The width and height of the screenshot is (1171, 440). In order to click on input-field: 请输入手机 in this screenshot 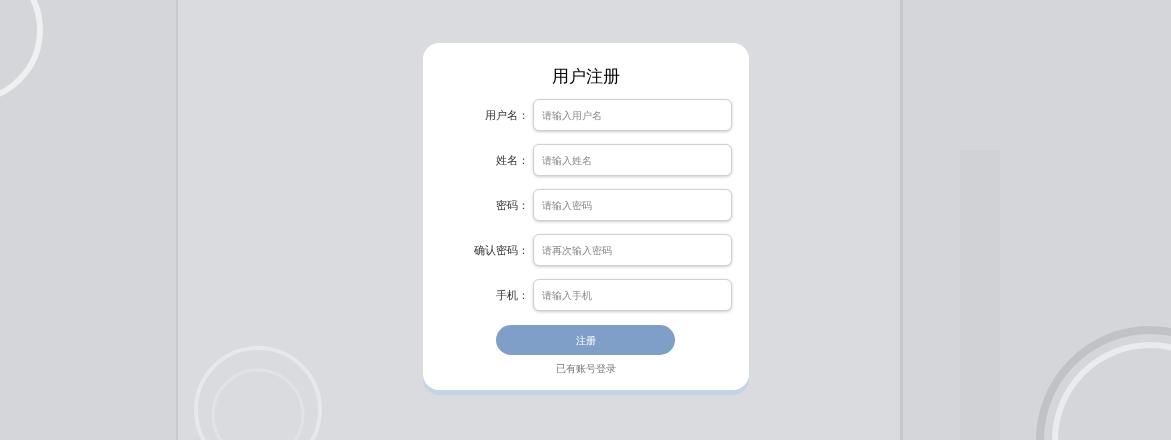, I will do `click(632, 295)`.